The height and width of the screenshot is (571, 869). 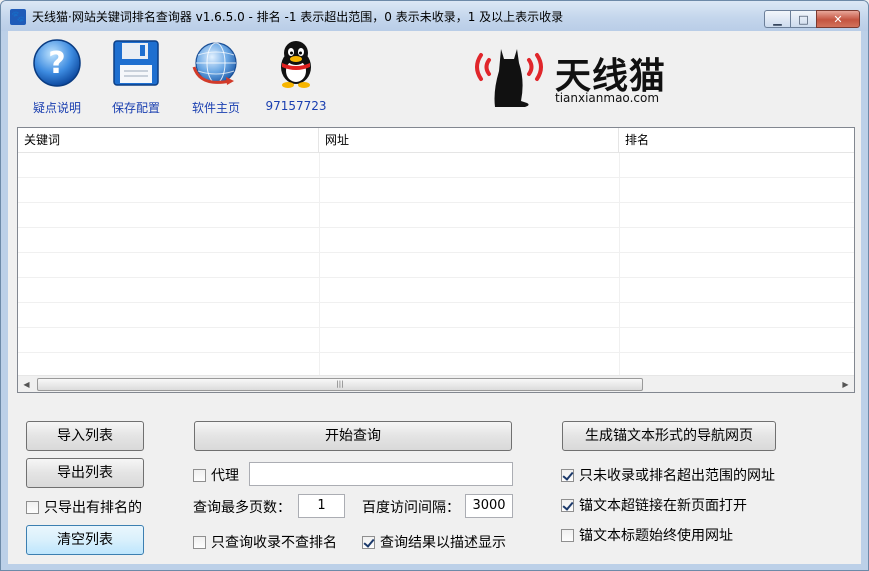 I want to click on minimize-button: ▁, so click(x=777, y=19).